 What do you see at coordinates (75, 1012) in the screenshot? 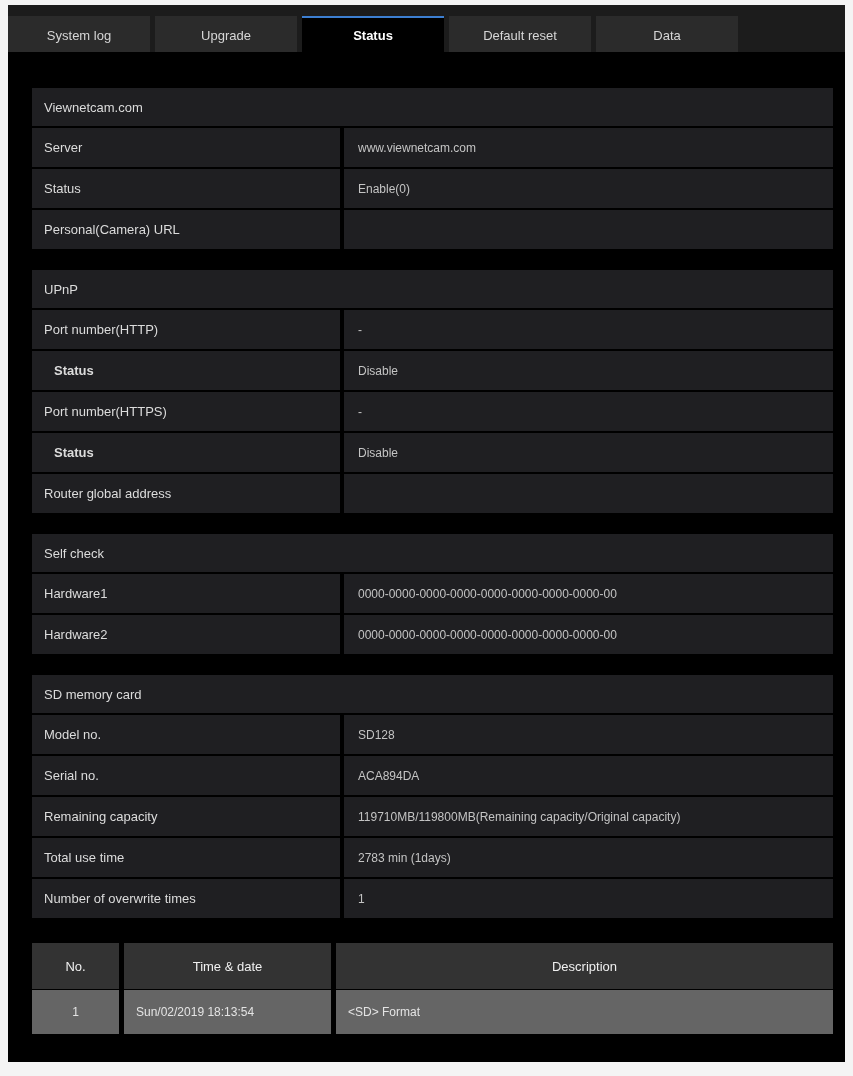
I see `table-cell: 1` at bounding box center [75, 1012].